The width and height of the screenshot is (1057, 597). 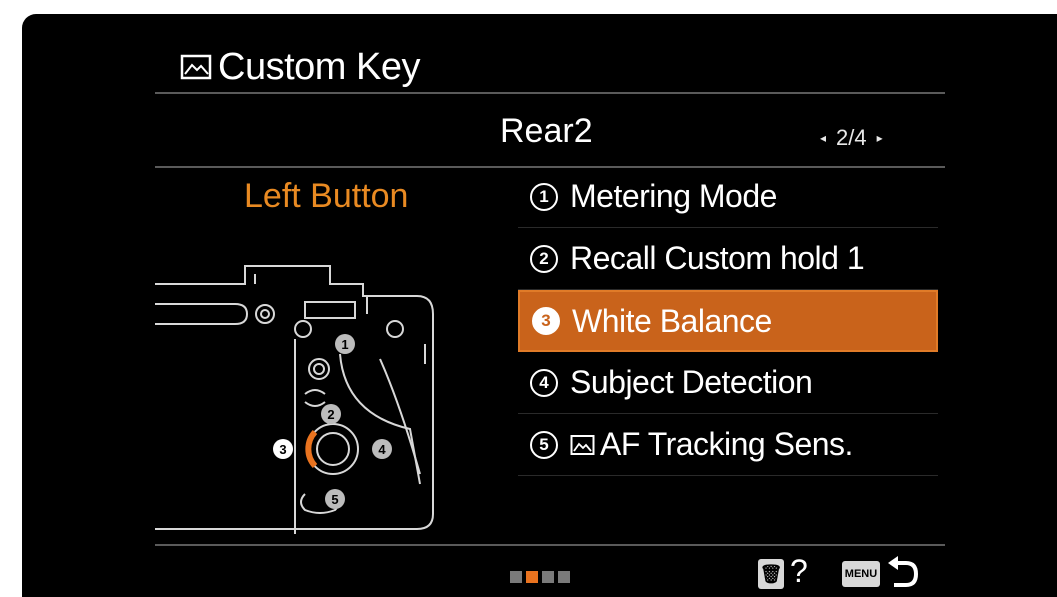 I want to click on camera-back-diagram: 1 2 3 4 5, so click(x=294, y=399).